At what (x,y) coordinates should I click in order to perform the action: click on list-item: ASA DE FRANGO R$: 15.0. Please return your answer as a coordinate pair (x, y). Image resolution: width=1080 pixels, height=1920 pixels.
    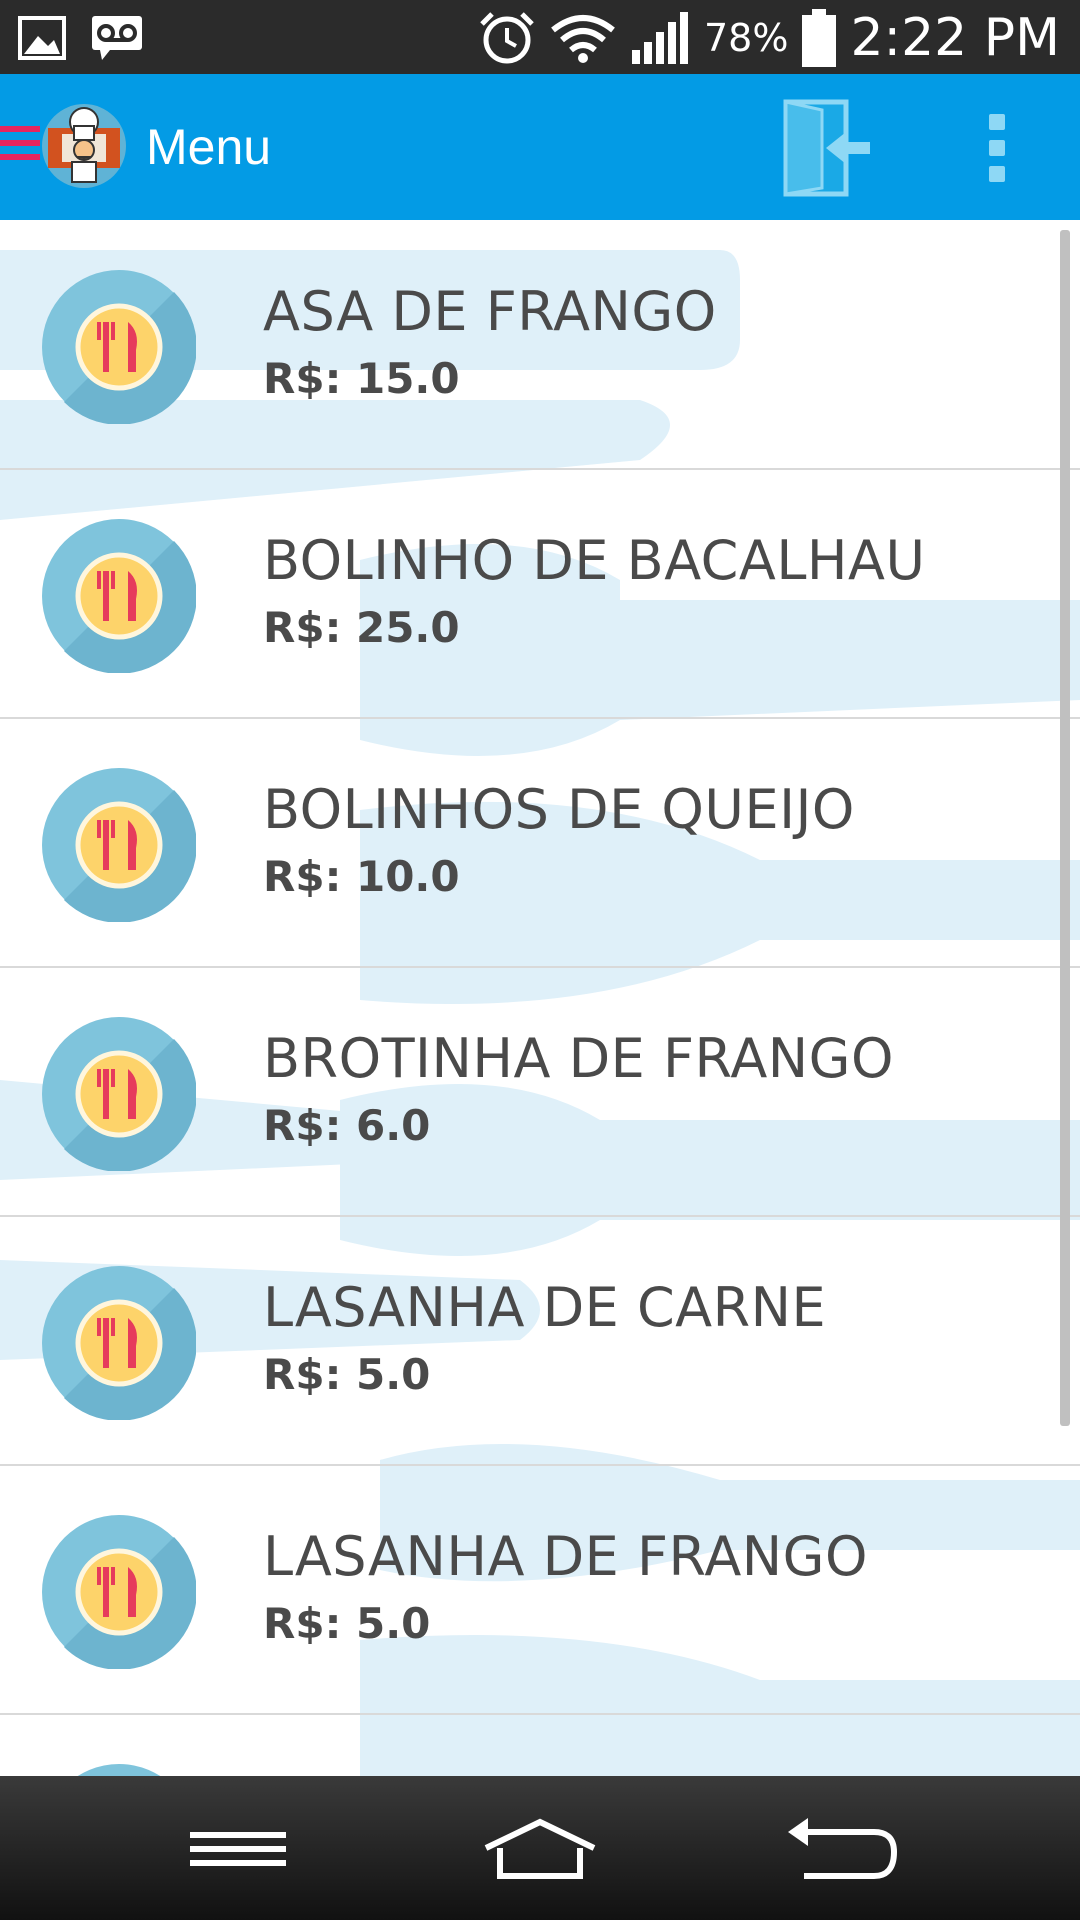
    Looking at the image, I should click on (540, 345).